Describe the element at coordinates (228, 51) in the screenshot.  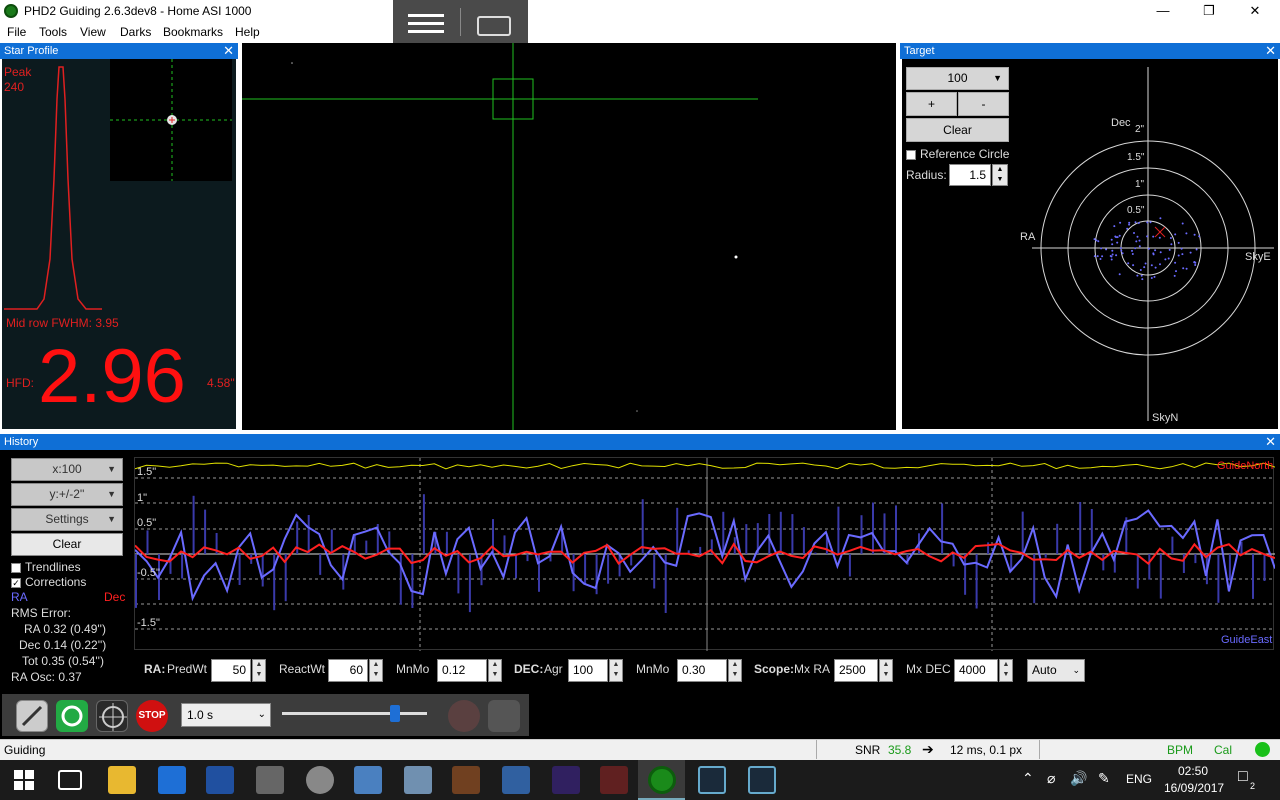
I see `star-profile-close-icon: ✕` at that location.